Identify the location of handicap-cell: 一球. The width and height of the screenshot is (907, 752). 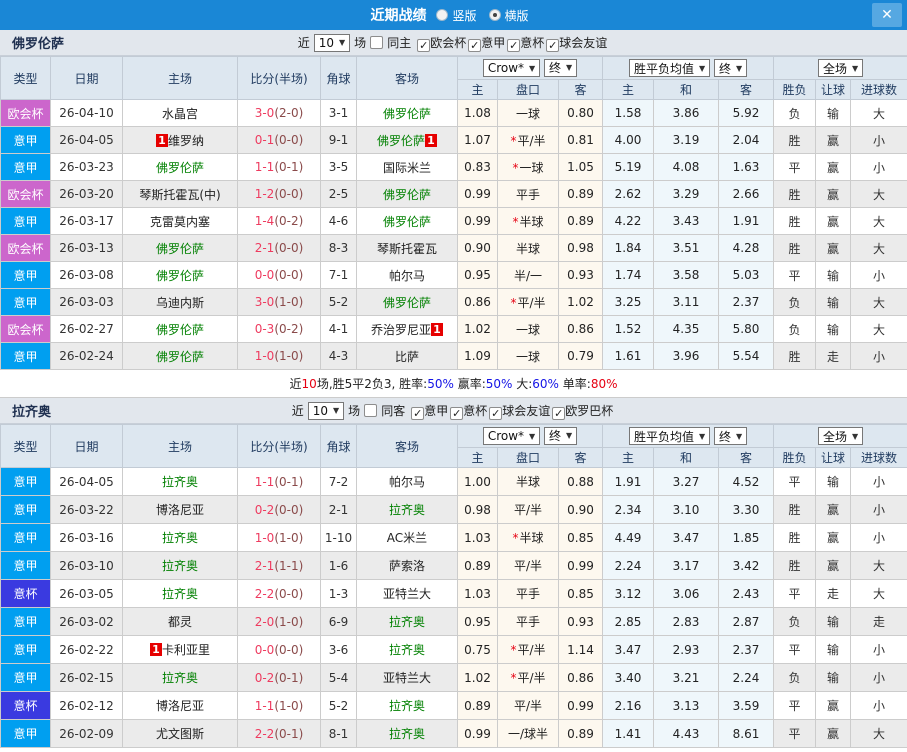
(528, 329).